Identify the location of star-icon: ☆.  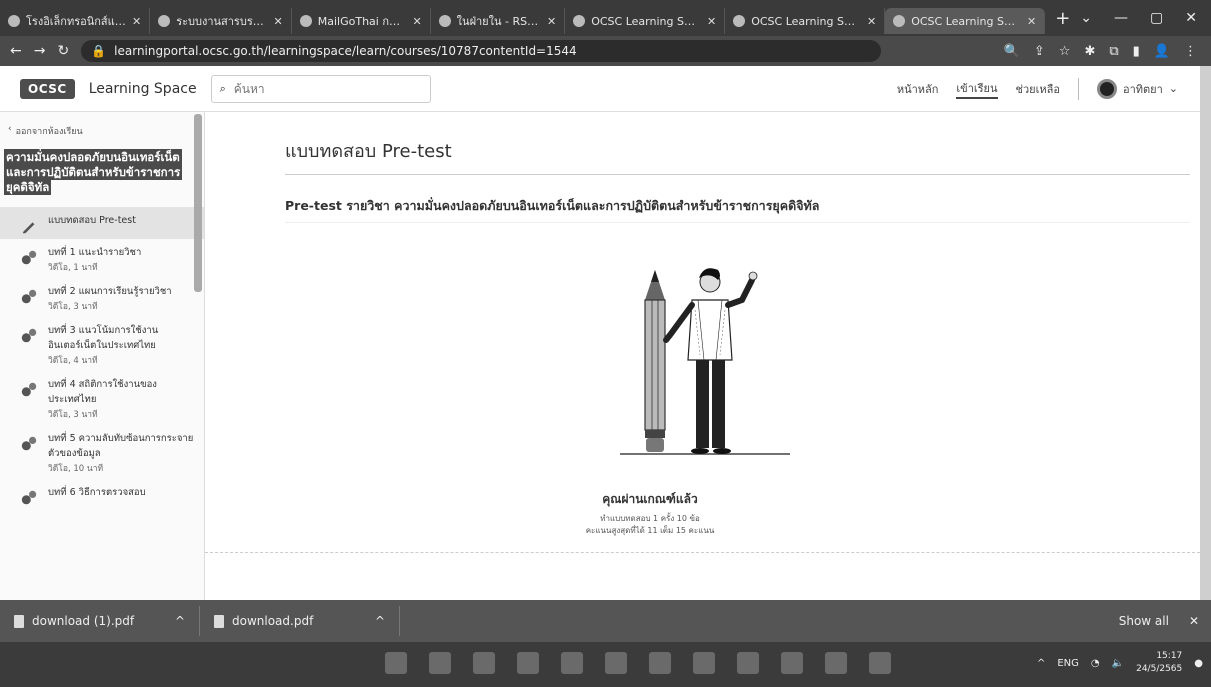
(1065, 51).